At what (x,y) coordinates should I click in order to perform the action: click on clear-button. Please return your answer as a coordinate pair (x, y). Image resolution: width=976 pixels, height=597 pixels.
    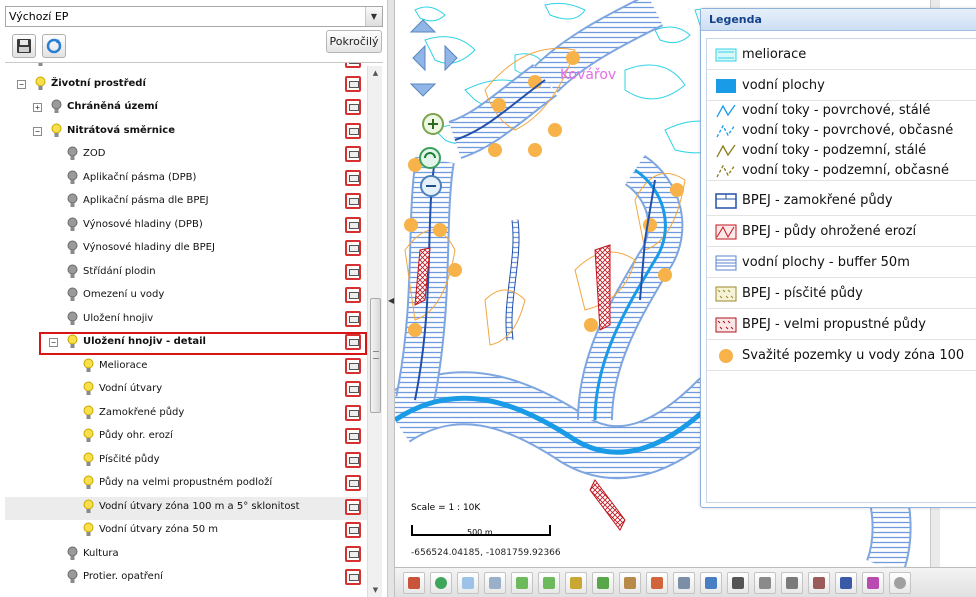
    Looking at the image, I should click on (630, 583).